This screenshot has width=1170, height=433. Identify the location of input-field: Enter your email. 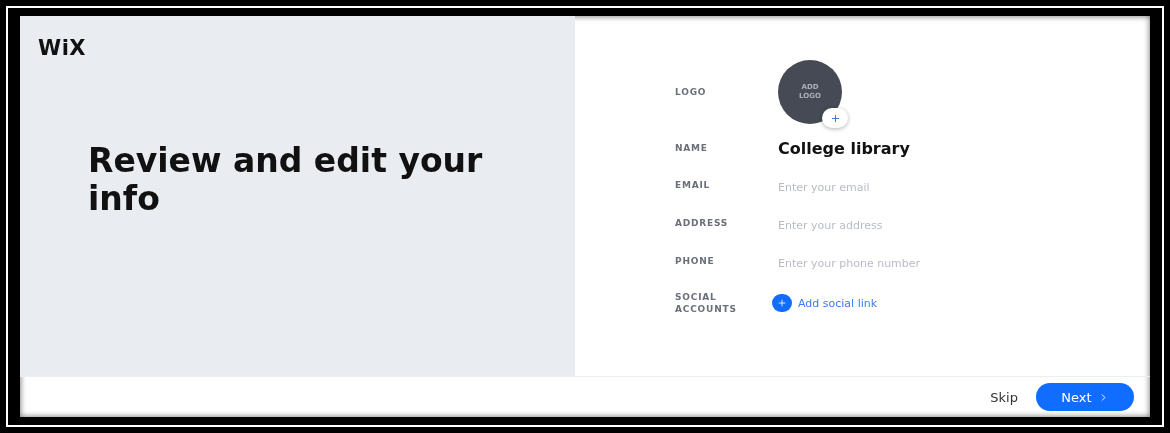
(878, 187).